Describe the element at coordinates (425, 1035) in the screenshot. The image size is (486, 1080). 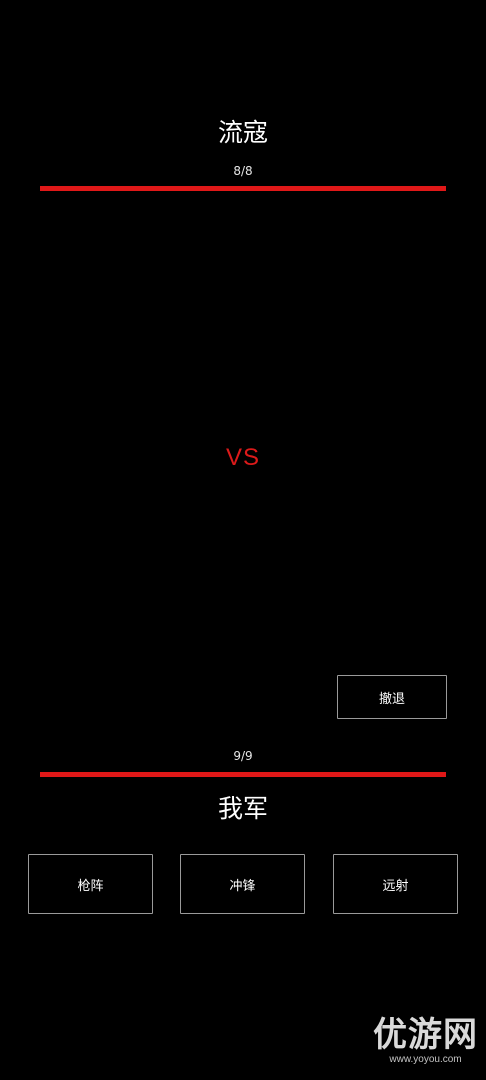
I see `watermark-main-text: 优游网` at that location.